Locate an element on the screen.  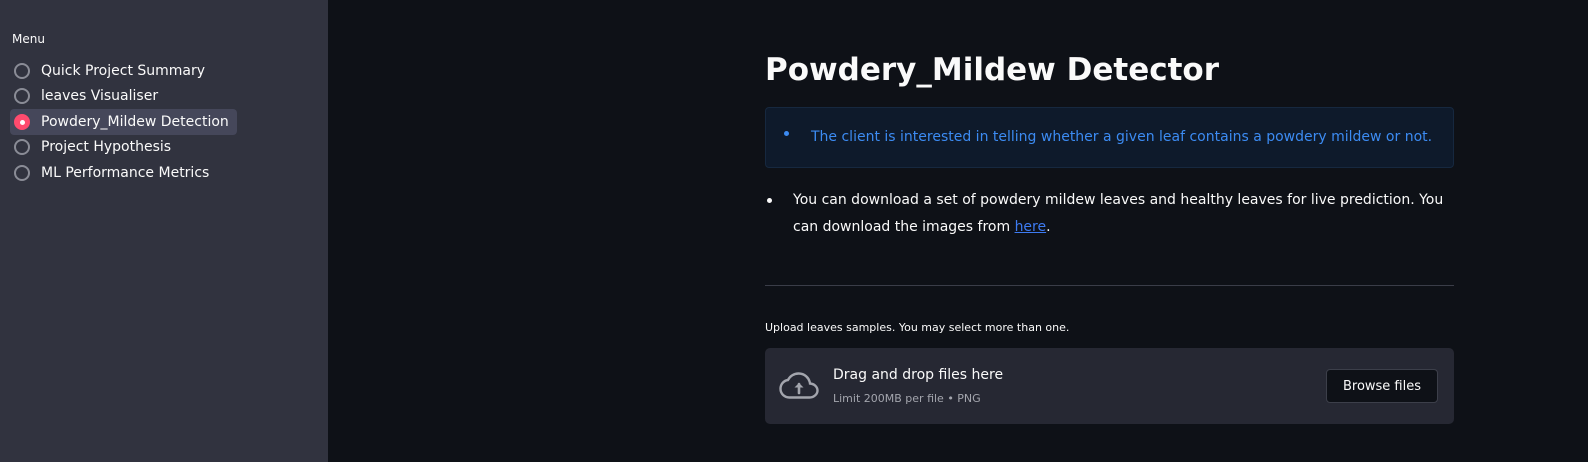
menu-item-ml-performance-metrics: ML Performance Metrics is located at coordinates (113, 173).